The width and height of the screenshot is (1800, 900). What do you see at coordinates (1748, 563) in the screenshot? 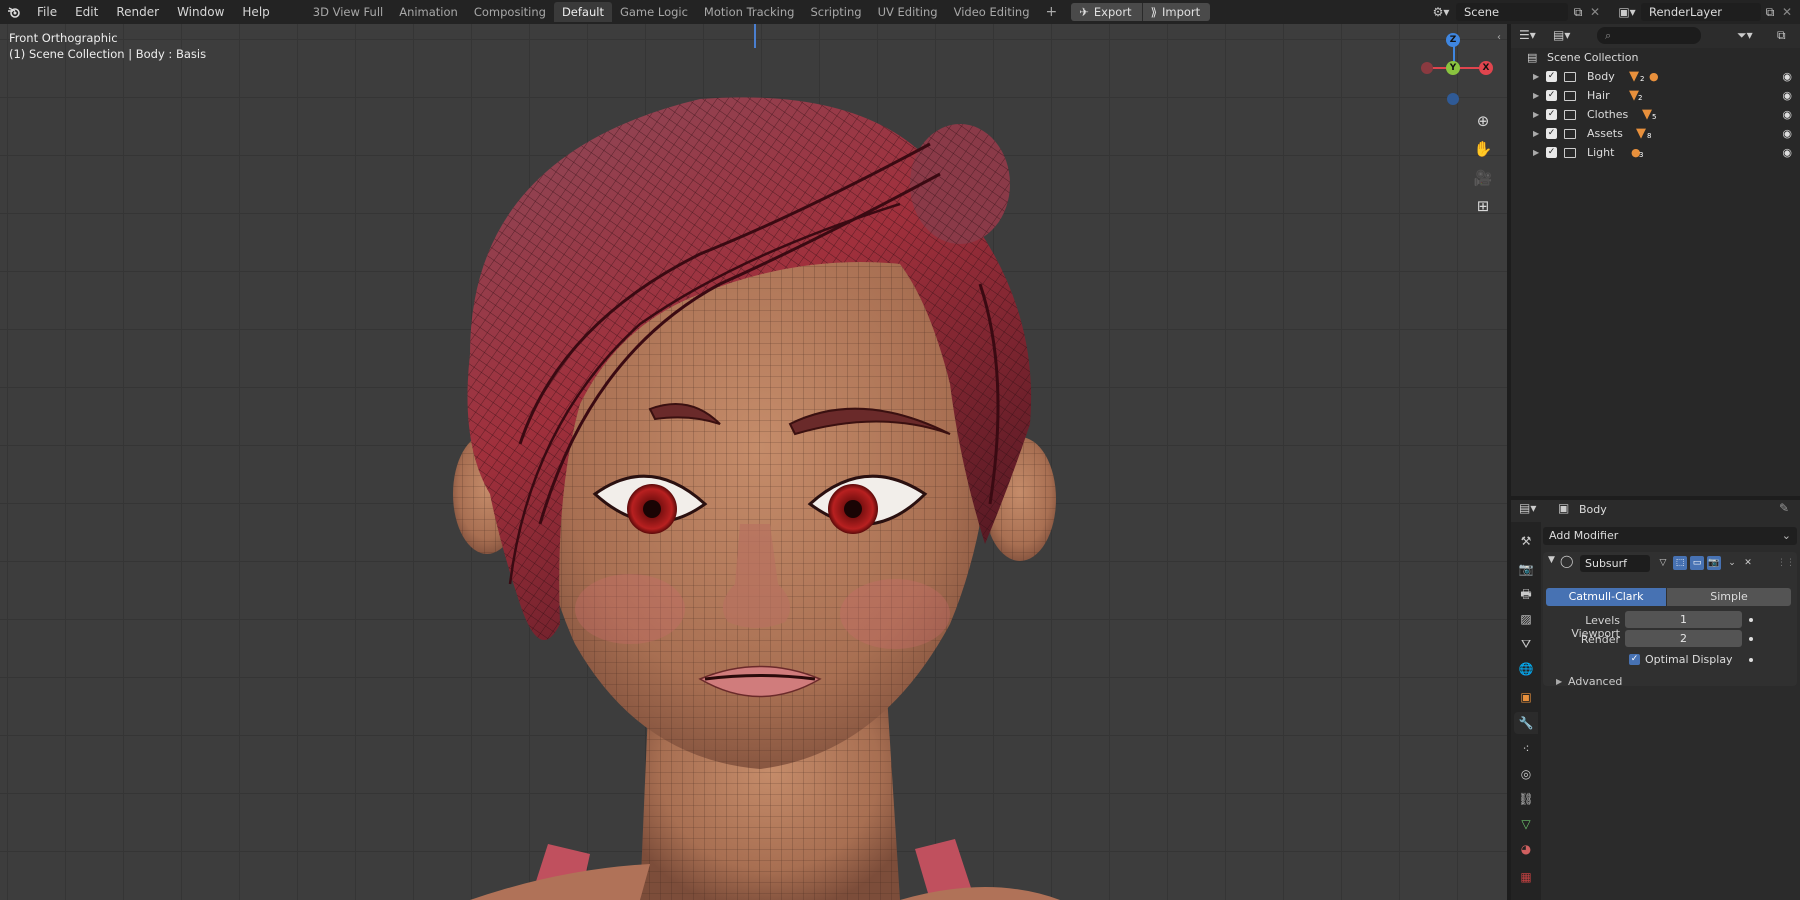
I see `remove-modifier-icon: ✕` at bounding box center [1748, 563].